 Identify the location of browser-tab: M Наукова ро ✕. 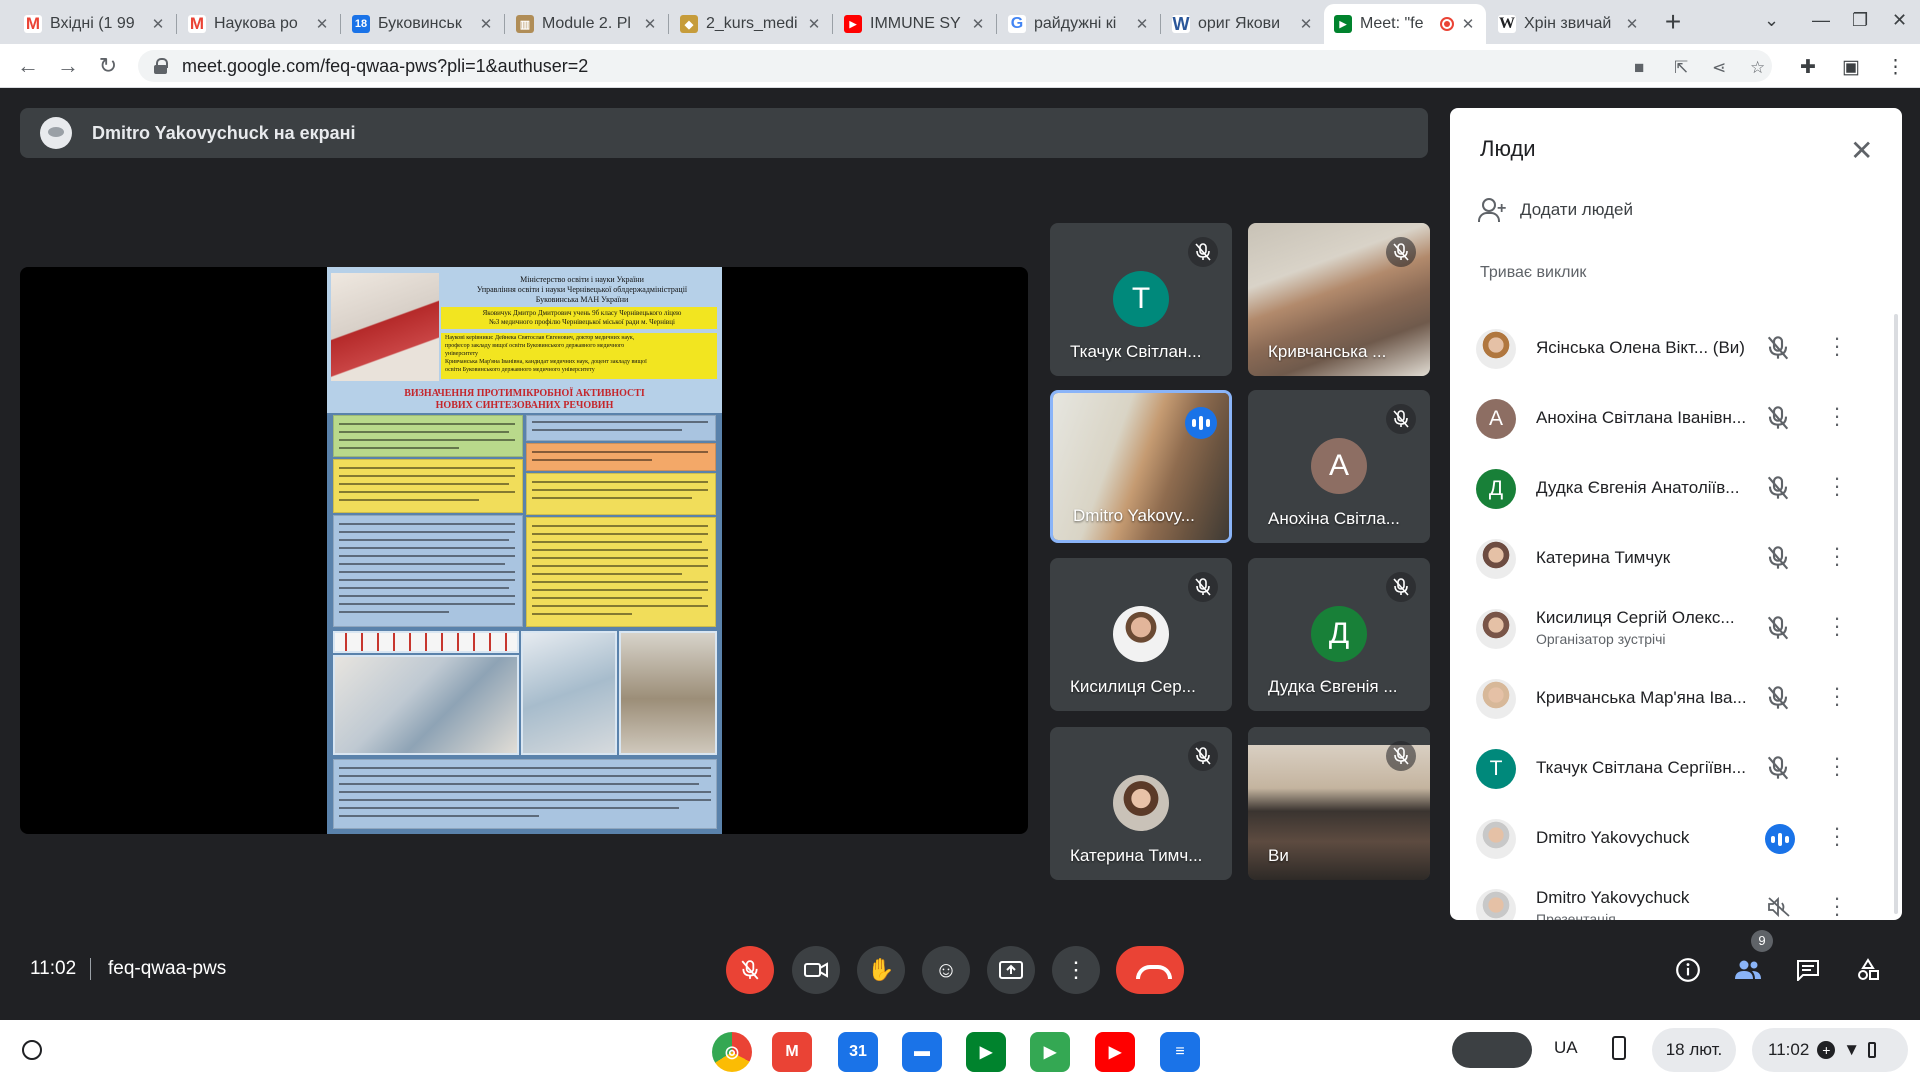
(259, 24).